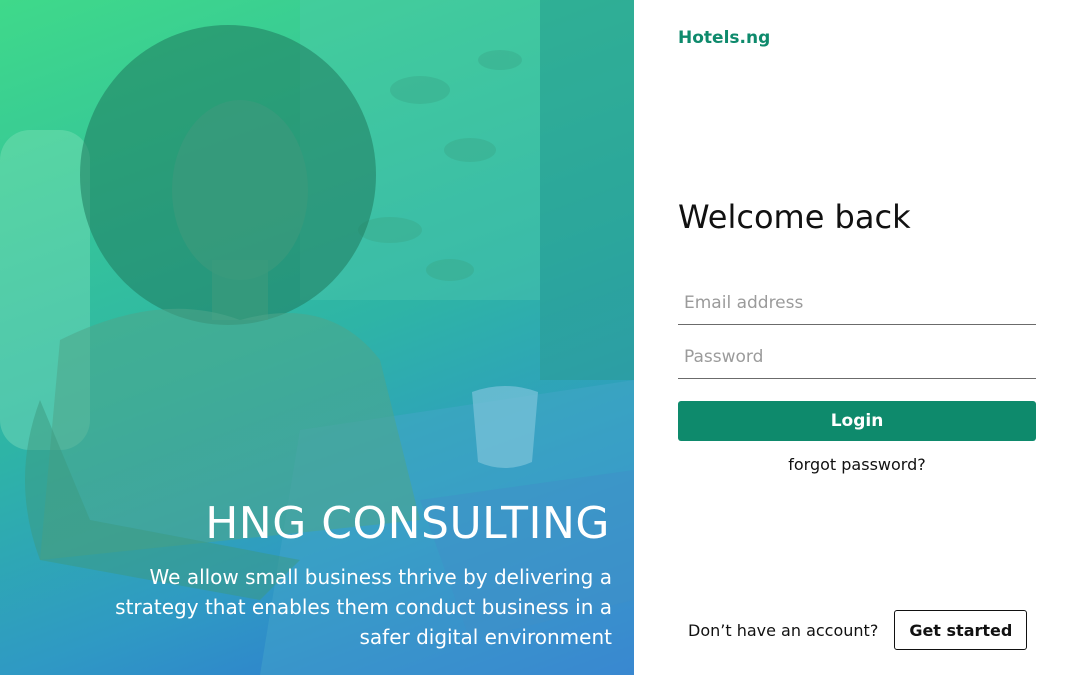 The height and width of the screenshot is (675, 1080). I want to click on login-button: Login, so click(857, 421).